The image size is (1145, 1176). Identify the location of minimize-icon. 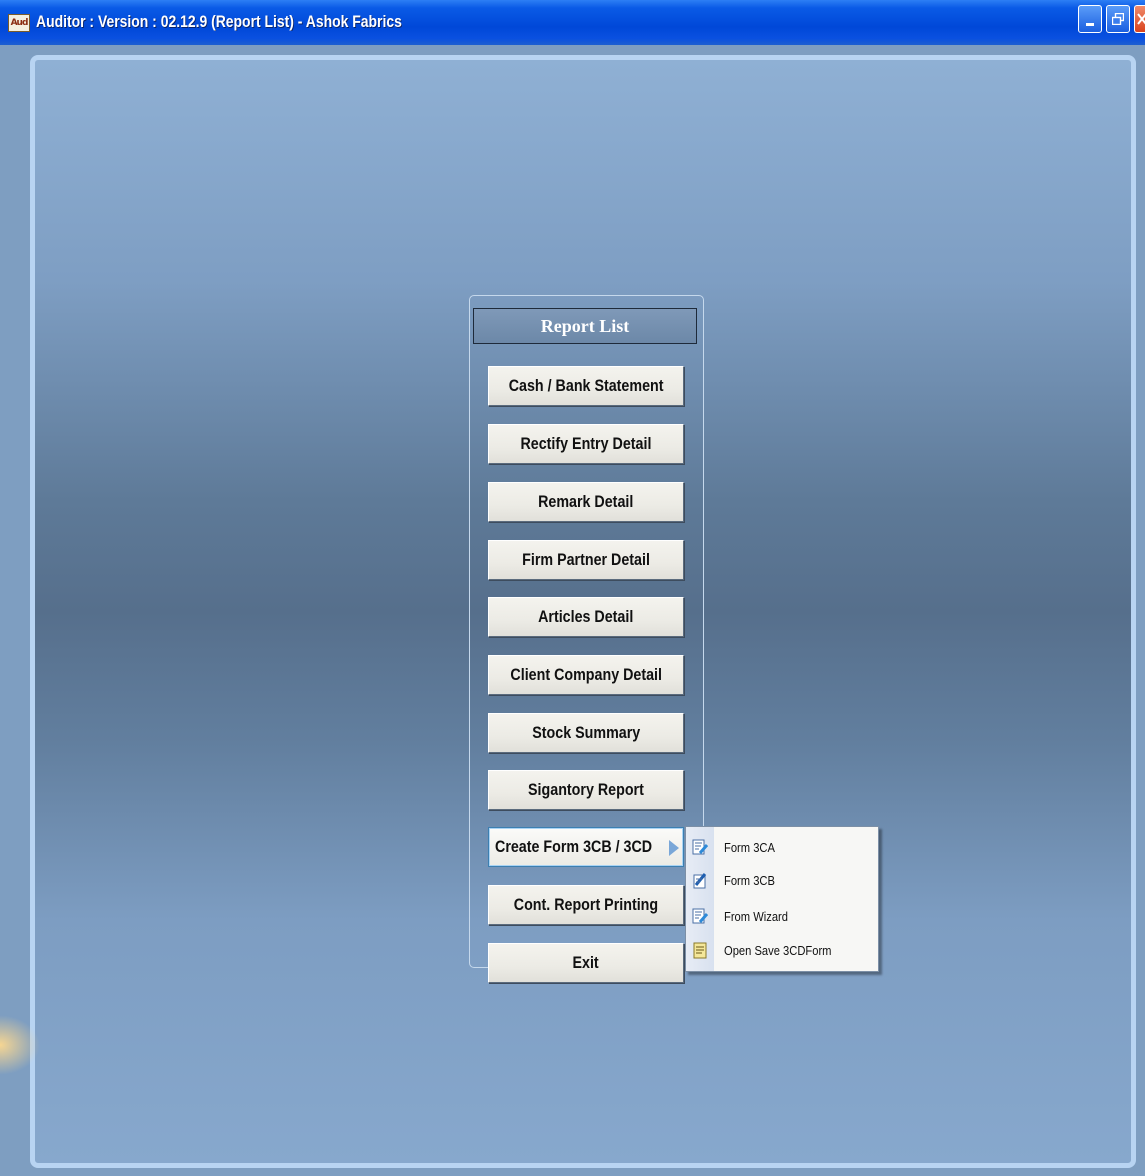
(1090, 24).